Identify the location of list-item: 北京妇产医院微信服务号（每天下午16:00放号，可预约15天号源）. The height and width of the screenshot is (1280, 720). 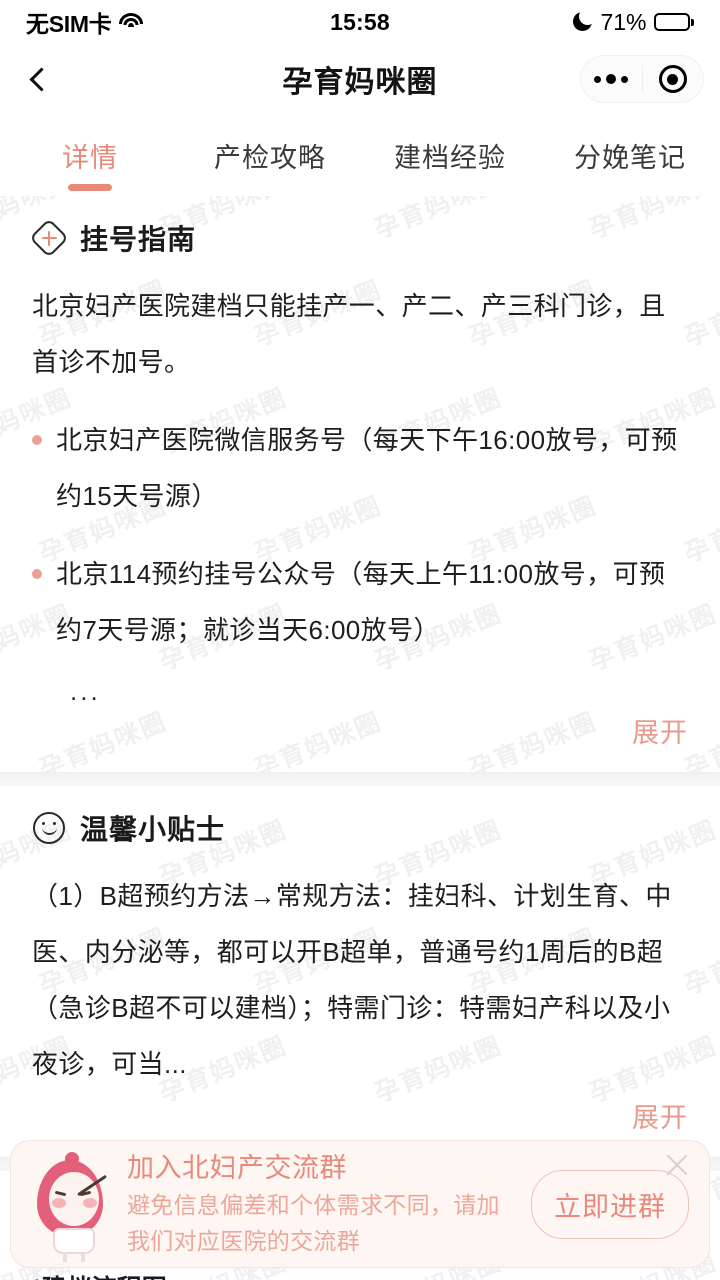
(360, 468).